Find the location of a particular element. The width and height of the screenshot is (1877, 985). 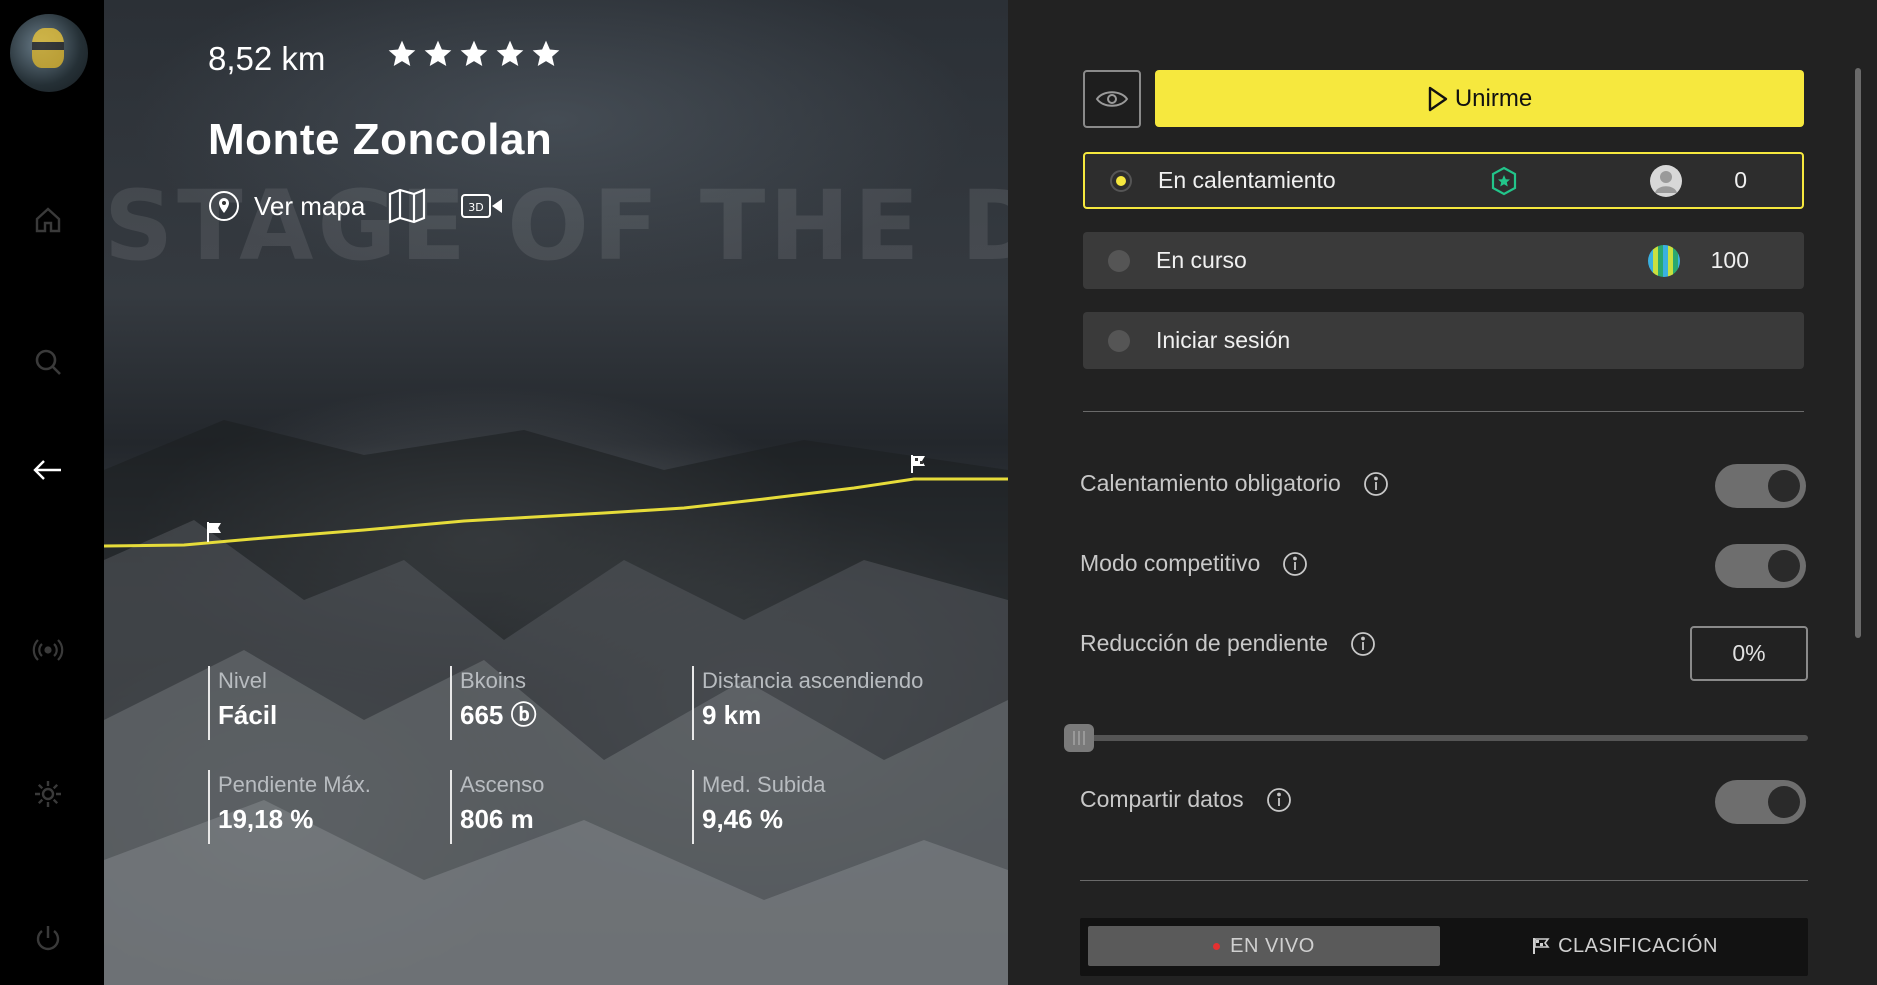

toggle-share-data is located at coordinates (1760, 802).